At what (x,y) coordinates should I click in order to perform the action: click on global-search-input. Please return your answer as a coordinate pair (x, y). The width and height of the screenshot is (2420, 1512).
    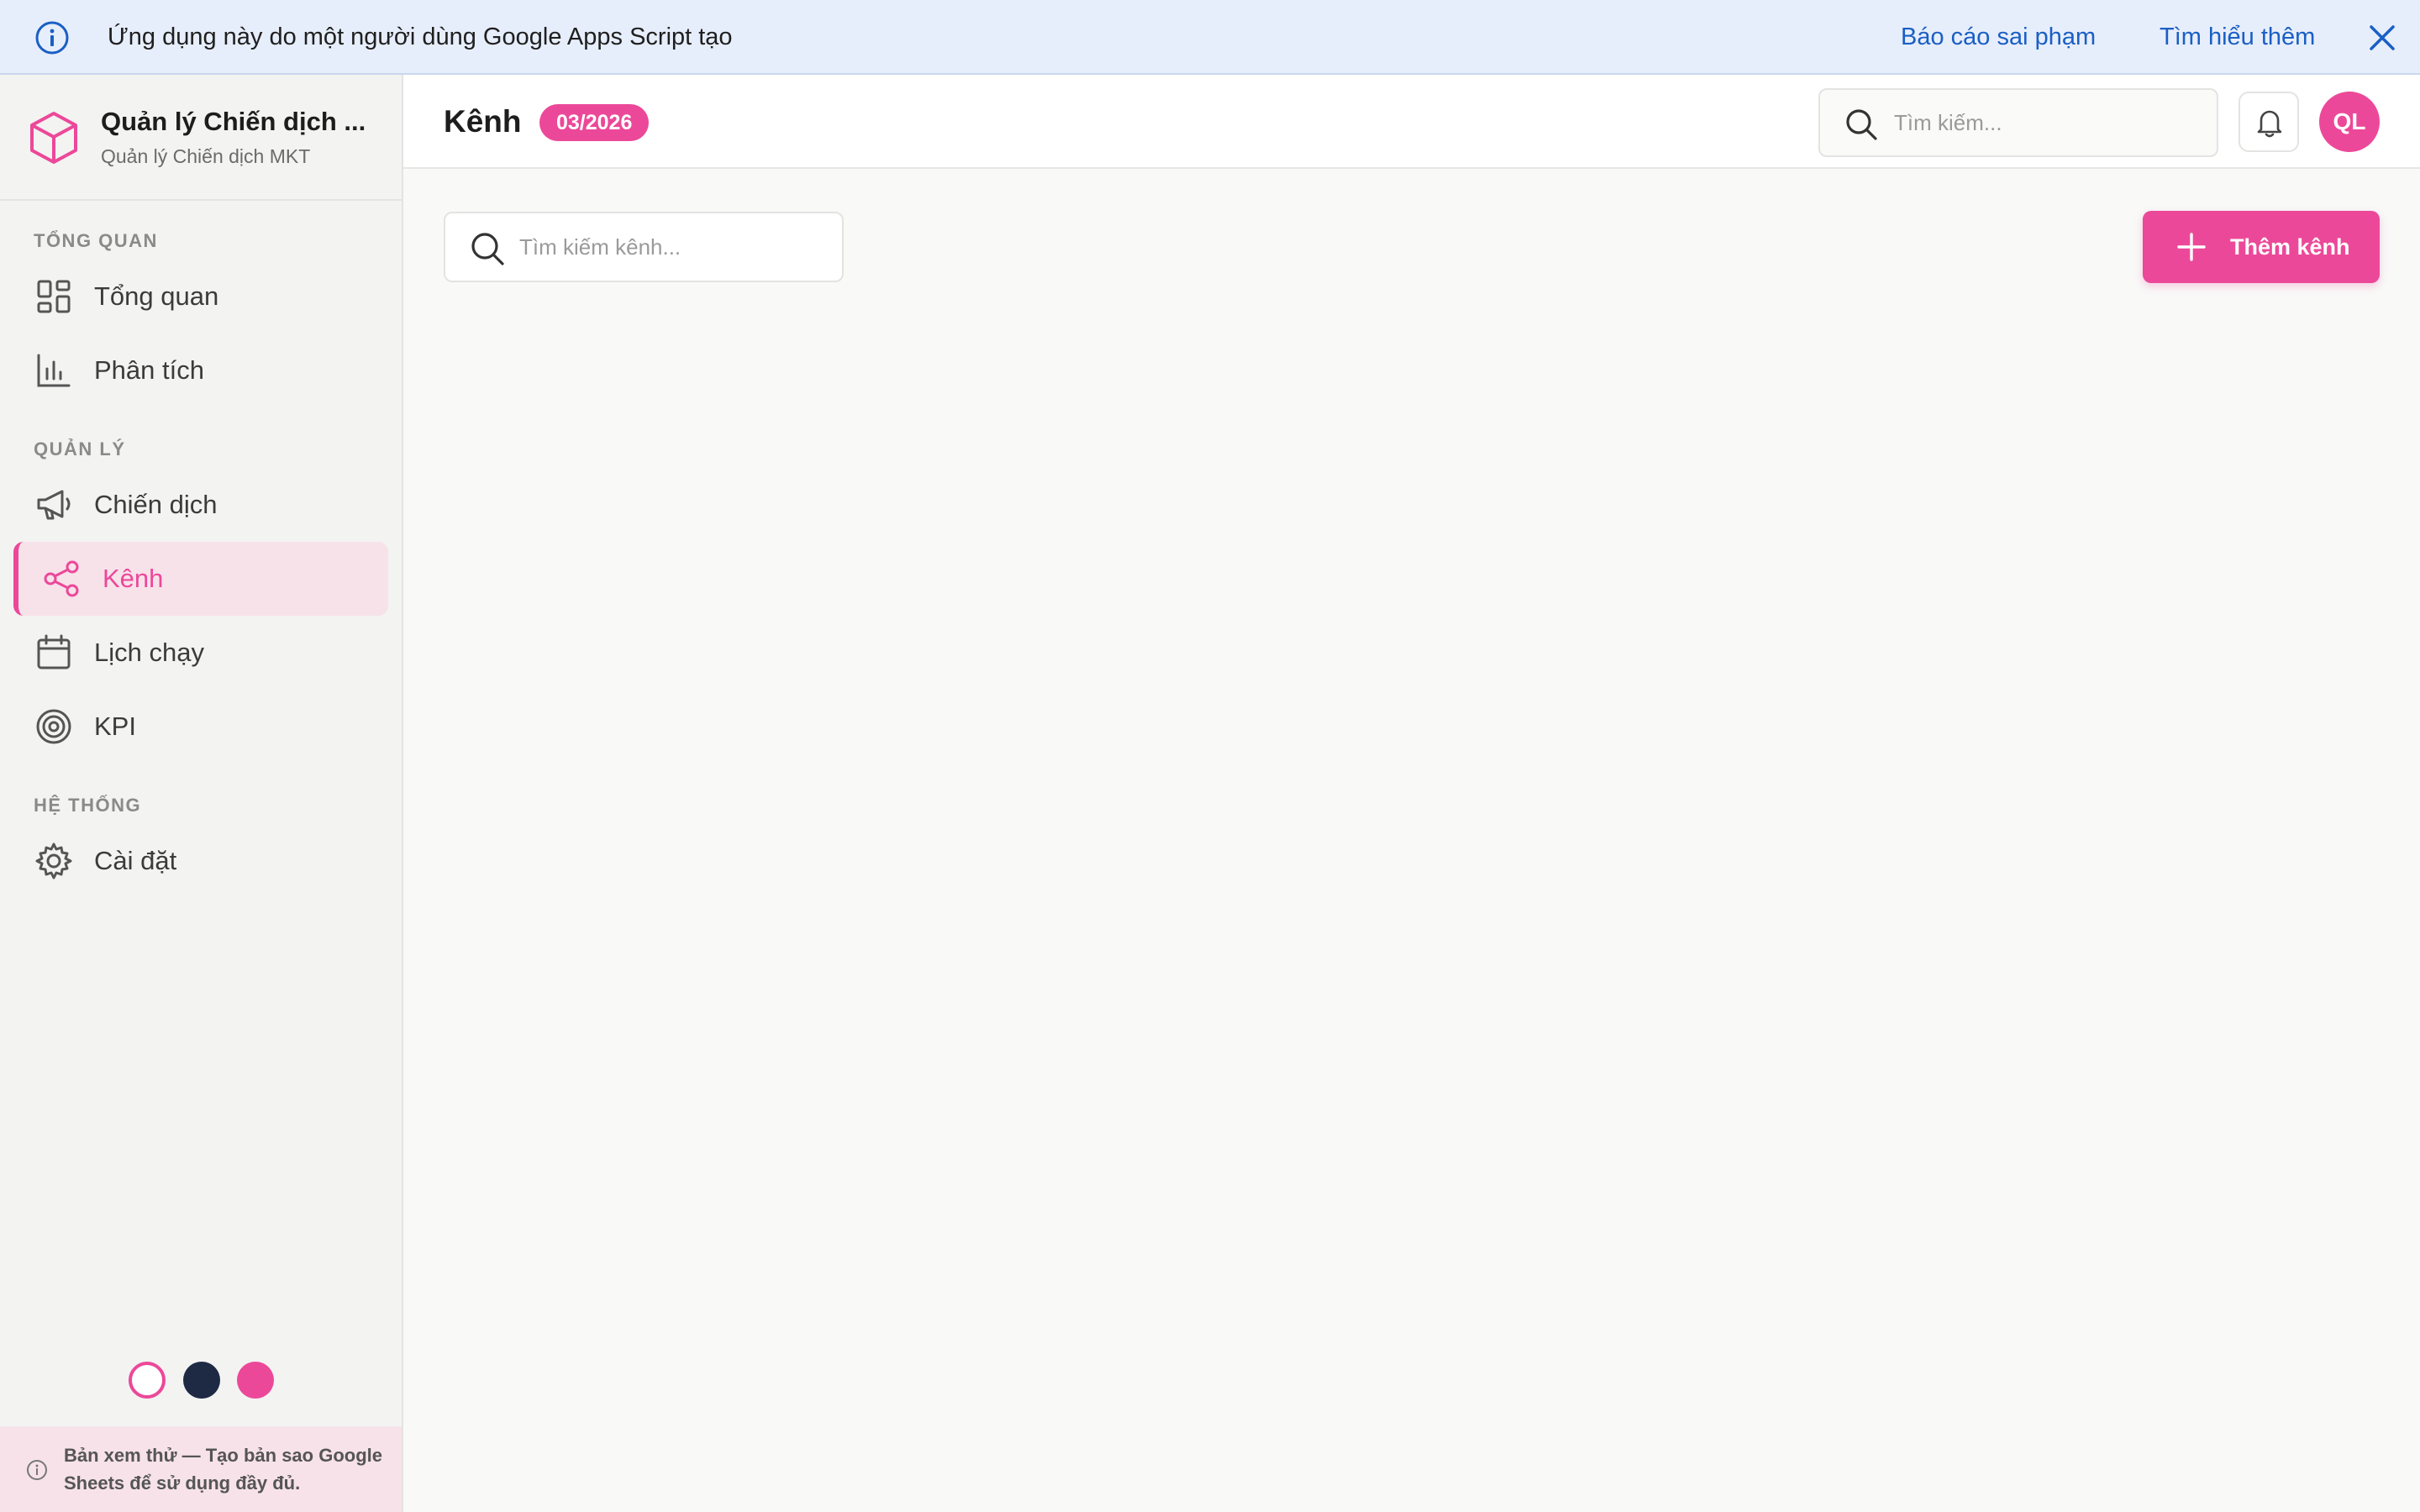
    Looking at the image, I should click on (2049, 122).